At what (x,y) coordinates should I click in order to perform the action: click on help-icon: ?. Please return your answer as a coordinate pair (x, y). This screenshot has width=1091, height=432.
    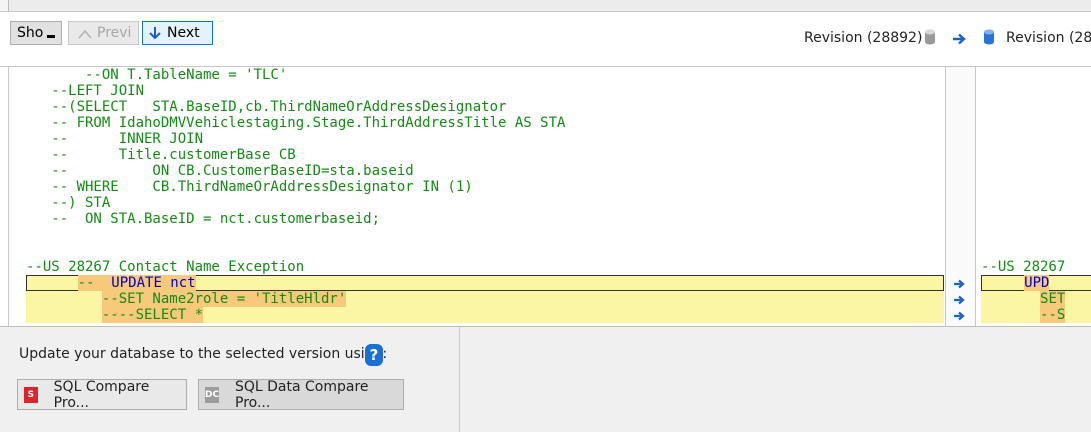
    Looking at the image, I should click on (374, 355).